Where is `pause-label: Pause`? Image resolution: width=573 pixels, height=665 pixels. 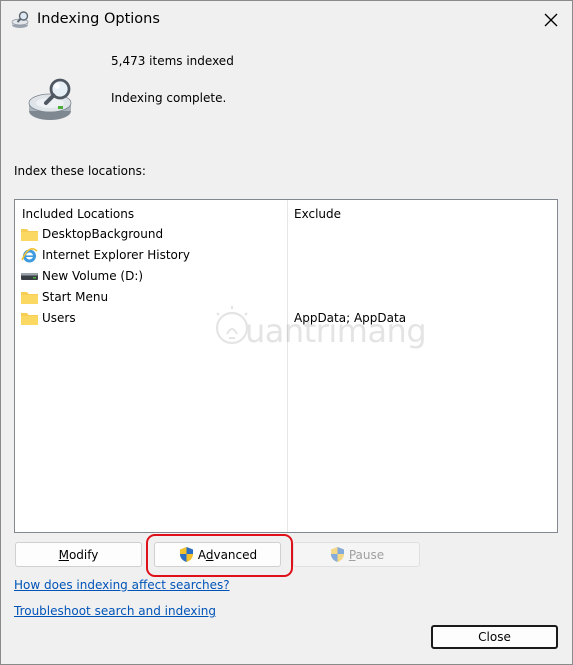
pause-label: Pause is located at coordinates (366, 554).